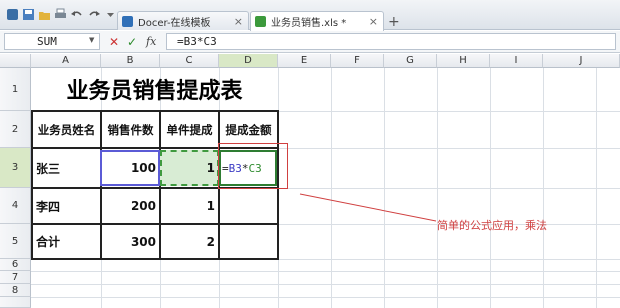 The image size is (620, 308). Describe the element at coordinates (492, 225) in the screenshot. I see `annotation-text: 简单的公式应用，乘法` at that location.